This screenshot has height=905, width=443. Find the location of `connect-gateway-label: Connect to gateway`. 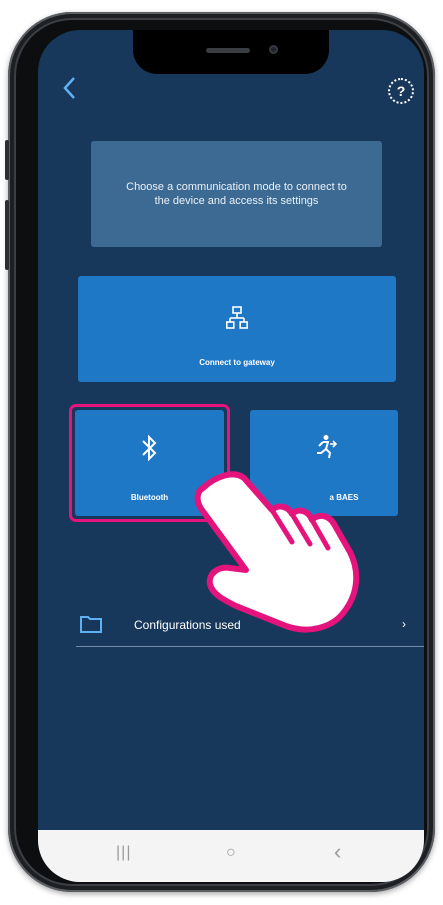

connect-gateway-label: Connect to gateway is located at coordinates (237, 362).